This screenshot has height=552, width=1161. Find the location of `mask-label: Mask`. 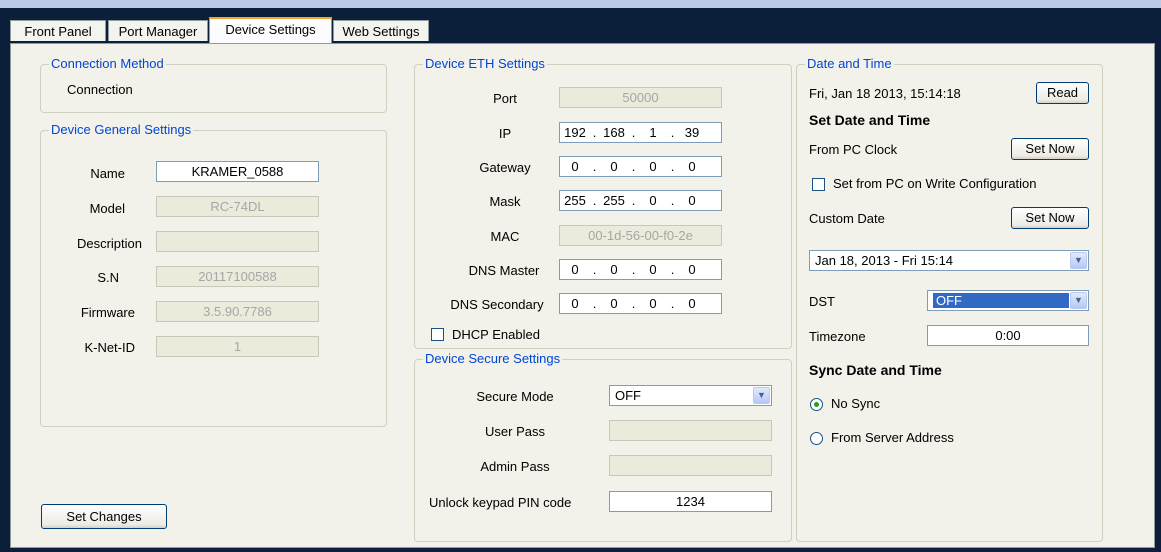

mask-label: Mask is located at coordinates (505, 201).